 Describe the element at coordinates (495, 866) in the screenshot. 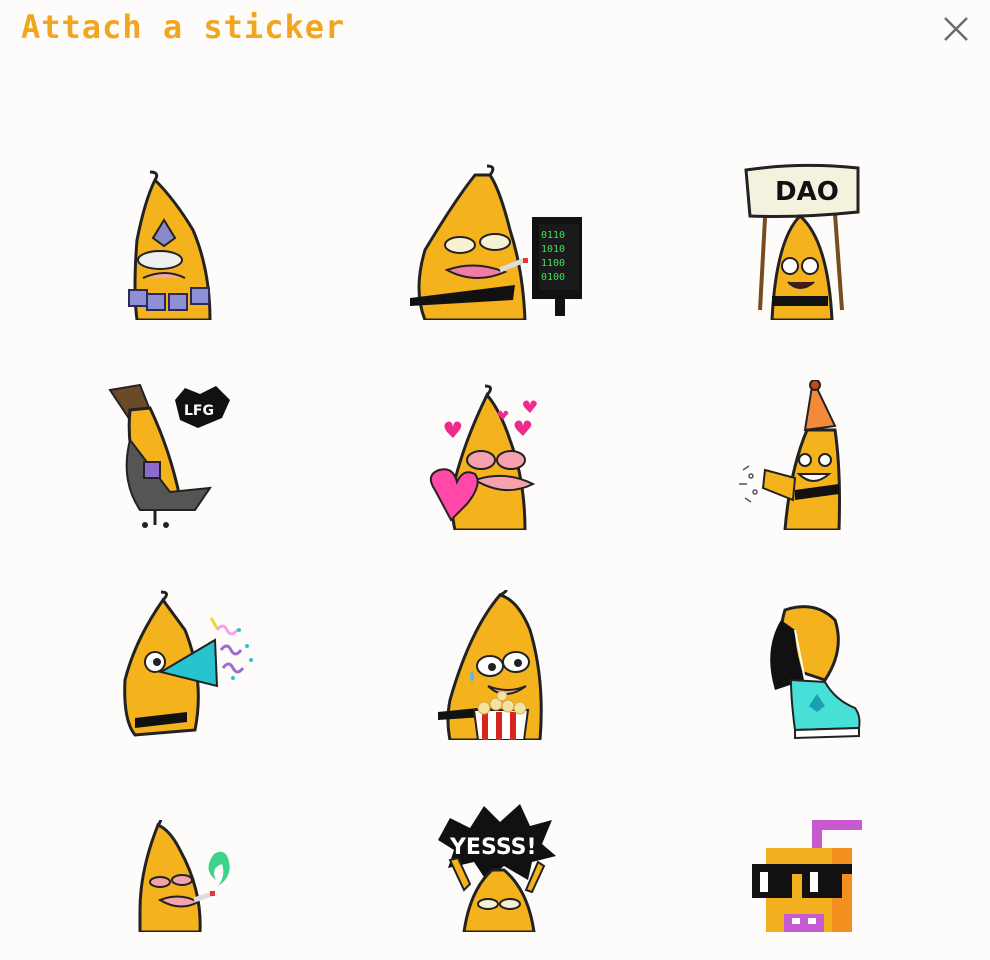

I see `banana-yesss-sticker: YESSS!` at that location.